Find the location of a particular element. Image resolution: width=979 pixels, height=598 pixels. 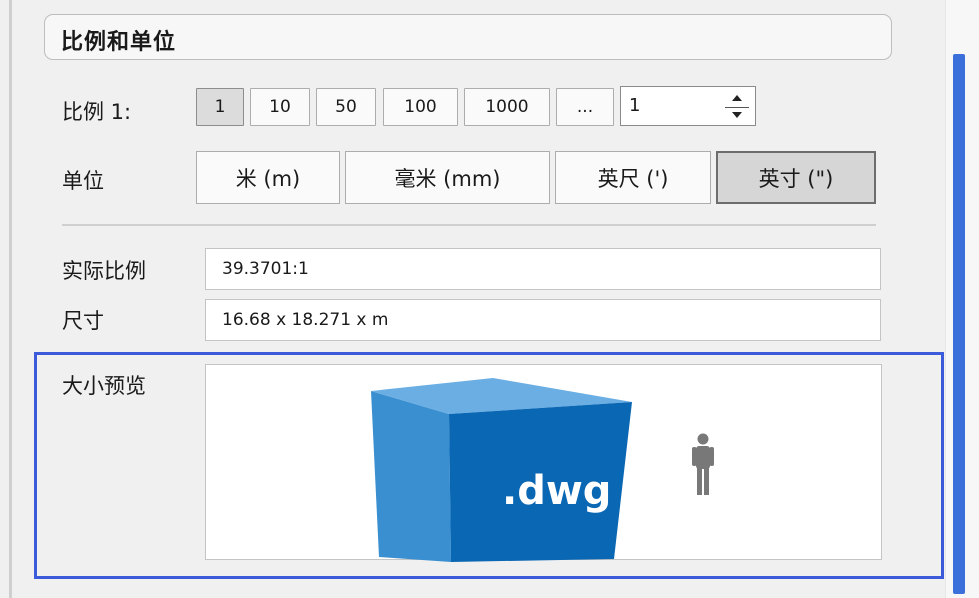

unit-button-mm: 毫米 (mm) is located at coordinates (447, 177).